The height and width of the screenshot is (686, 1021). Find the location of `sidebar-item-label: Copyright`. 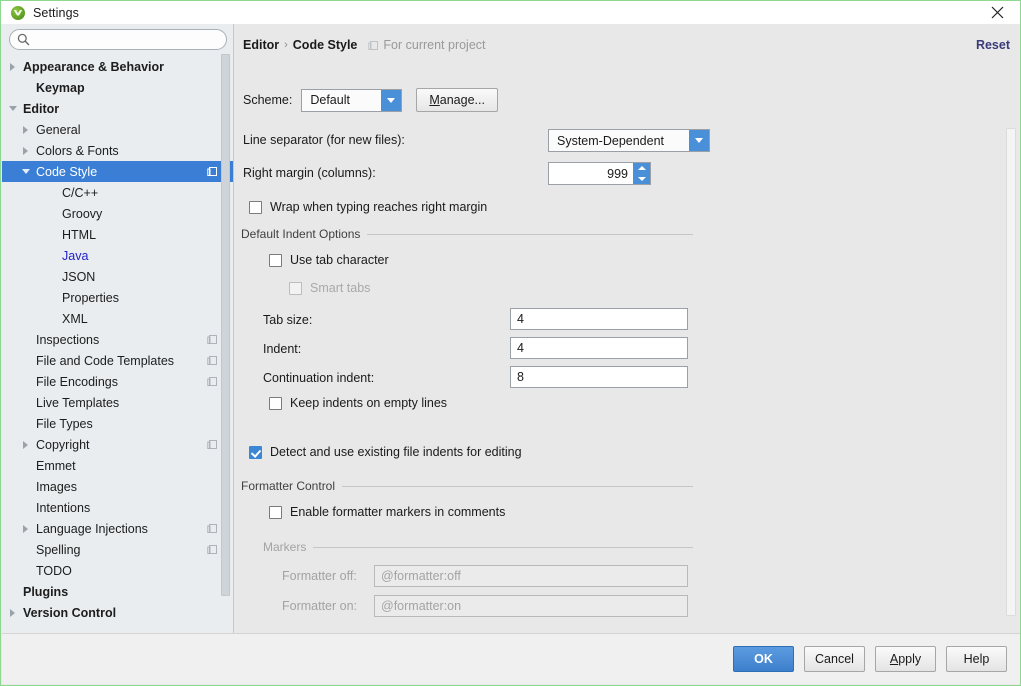

sidebar-item-label: Copyright is located at coordinates (63, 444).